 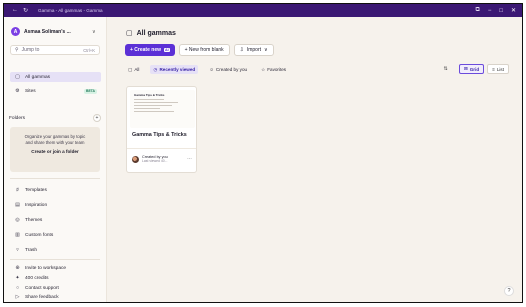 I want to click on sidebar-item-sites: ⚙ Sites BETA, so click(x=55, y=91).